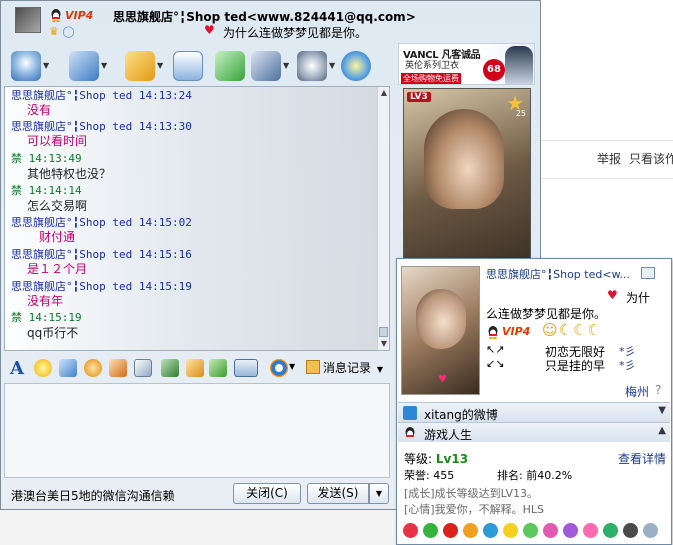  What do you see at coordinates (68, 368) in the screenshot?
I see `magic-emoji-icon` at bounding box center [68, 368].